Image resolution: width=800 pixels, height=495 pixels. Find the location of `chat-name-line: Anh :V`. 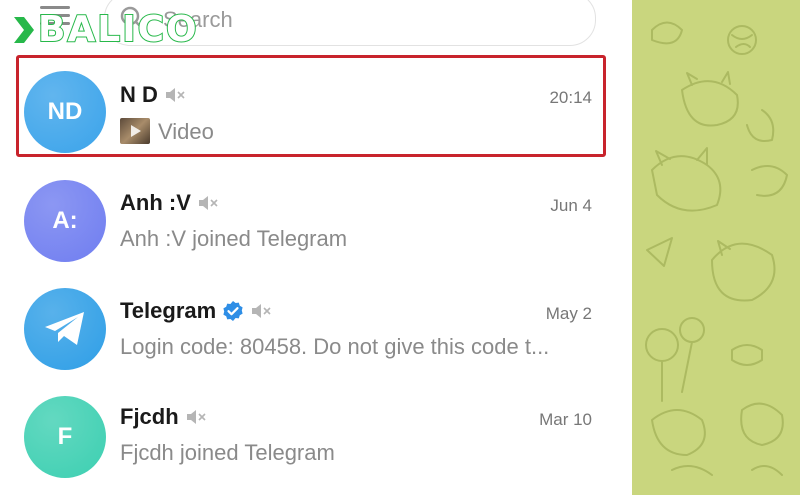

chat-name-line: Anh :V is located at coordinates (169, 203).